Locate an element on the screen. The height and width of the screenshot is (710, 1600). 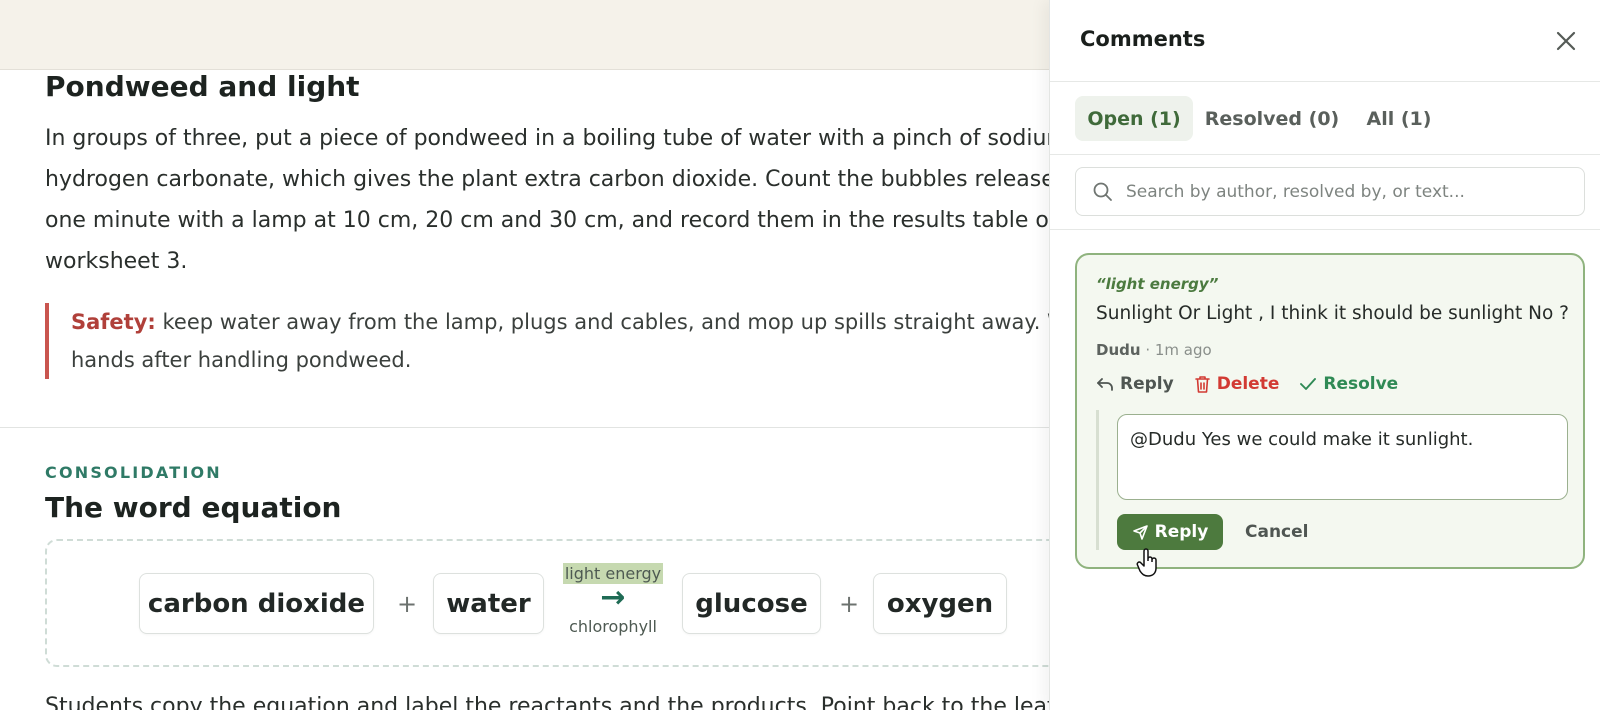
cancel-button: Cancel is located at coordinates (1276, 532).